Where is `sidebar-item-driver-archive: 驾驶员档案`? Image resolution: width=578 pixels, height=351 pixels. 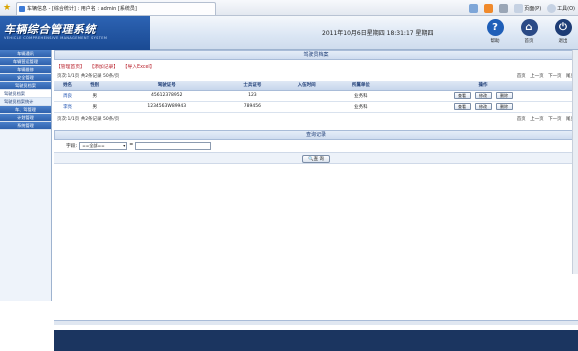
sidebar-item-driver-archive: 驾驶员档案 is located at coordinates (25, 86).